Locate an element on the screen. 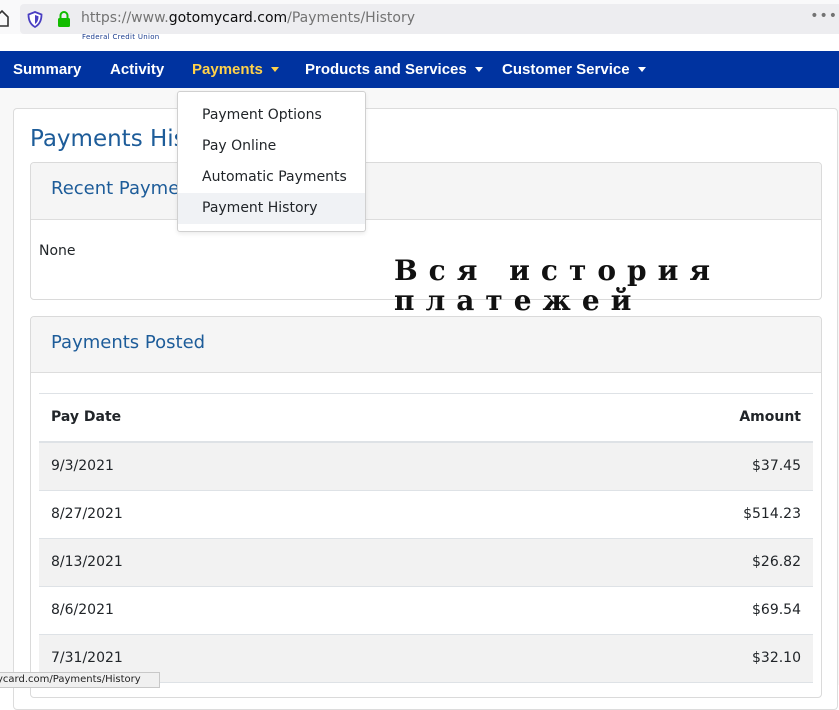 This screenshot has width=839, height=710. pay-date-cell: 8/6/2021 is located at coordinates (82, 610).